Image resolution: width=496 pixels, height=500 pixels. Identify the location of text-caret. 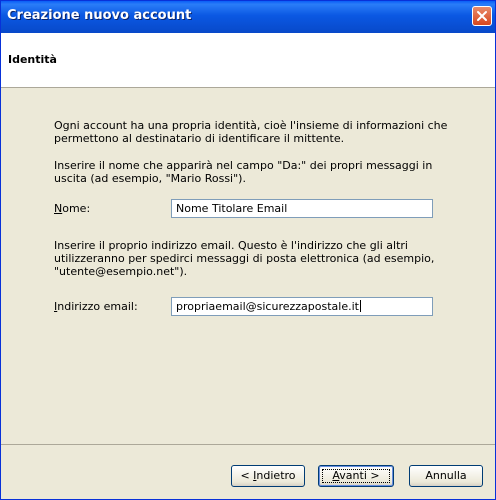
(360, 306).